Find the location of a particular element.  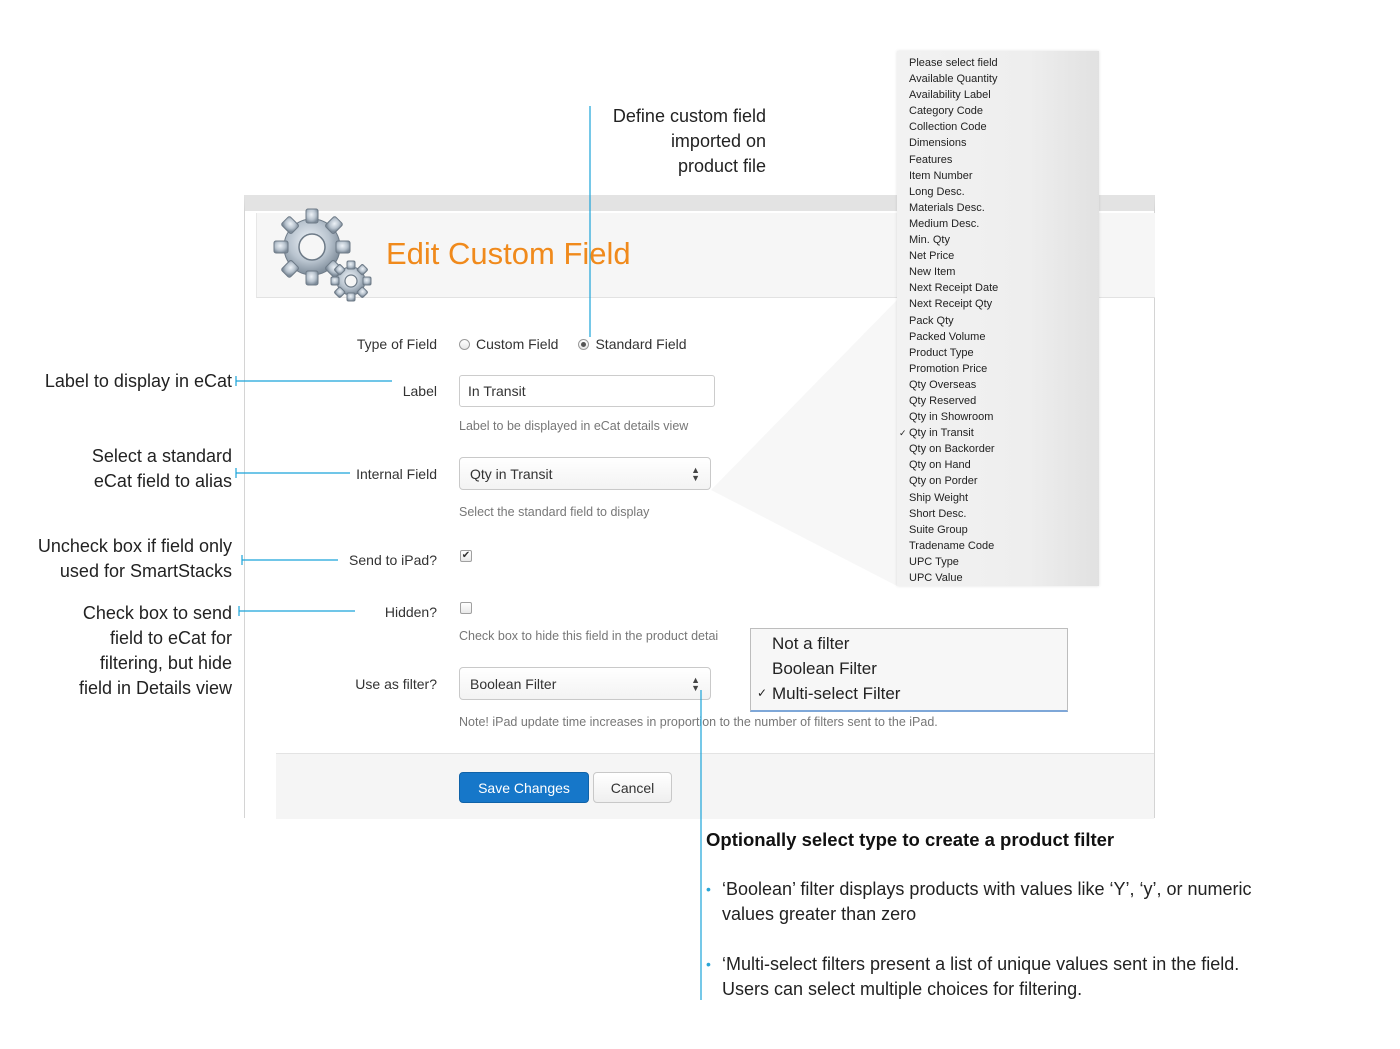

label-annotation: Label to display in eCat is located at coordinates (138, 381).